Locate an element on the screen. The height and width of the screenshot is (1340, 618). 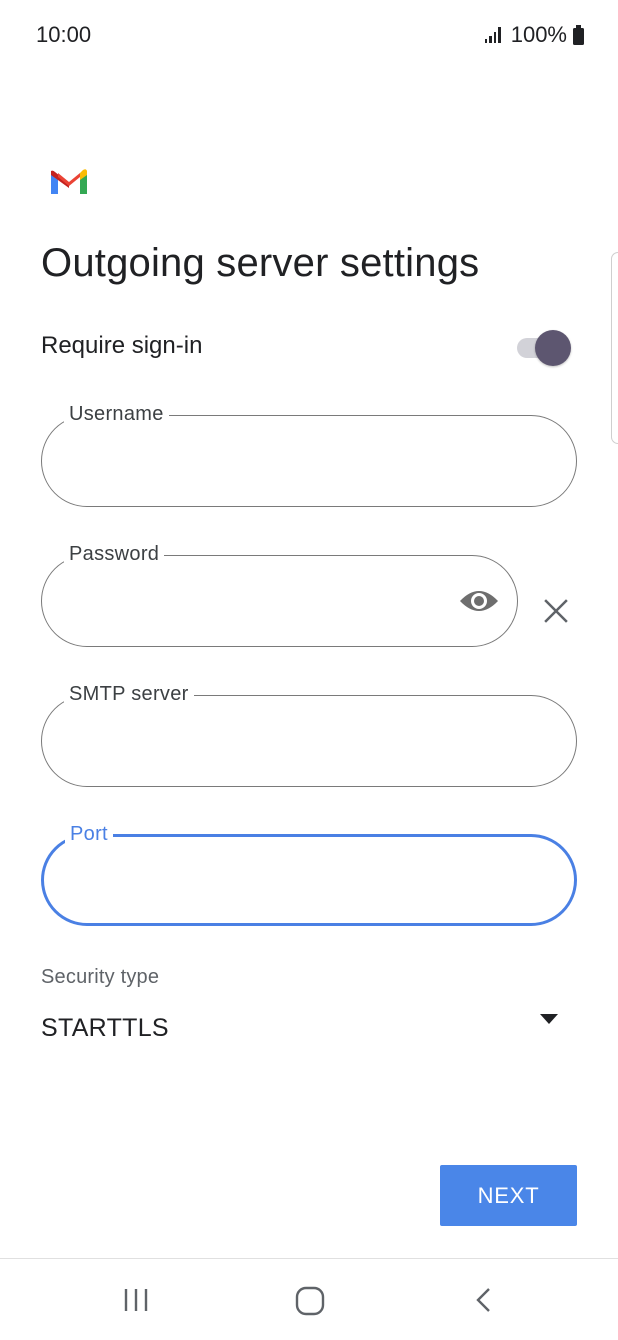
battery-percent: 100% is located at coordinates (538, 34).